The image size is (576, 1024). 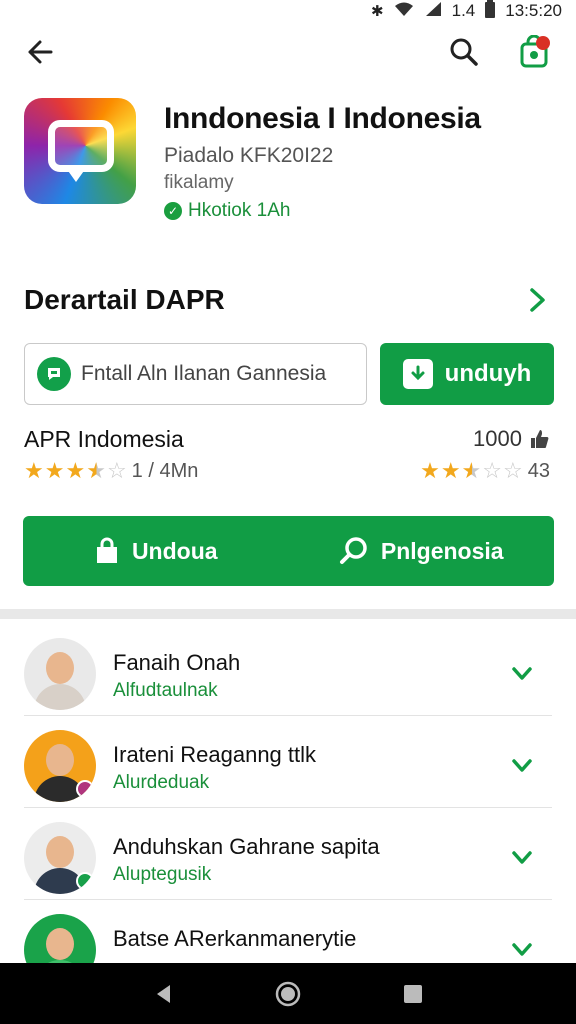 I want to click on stars-right-icon: ★★★☆☆, so click(x=472, y=470).